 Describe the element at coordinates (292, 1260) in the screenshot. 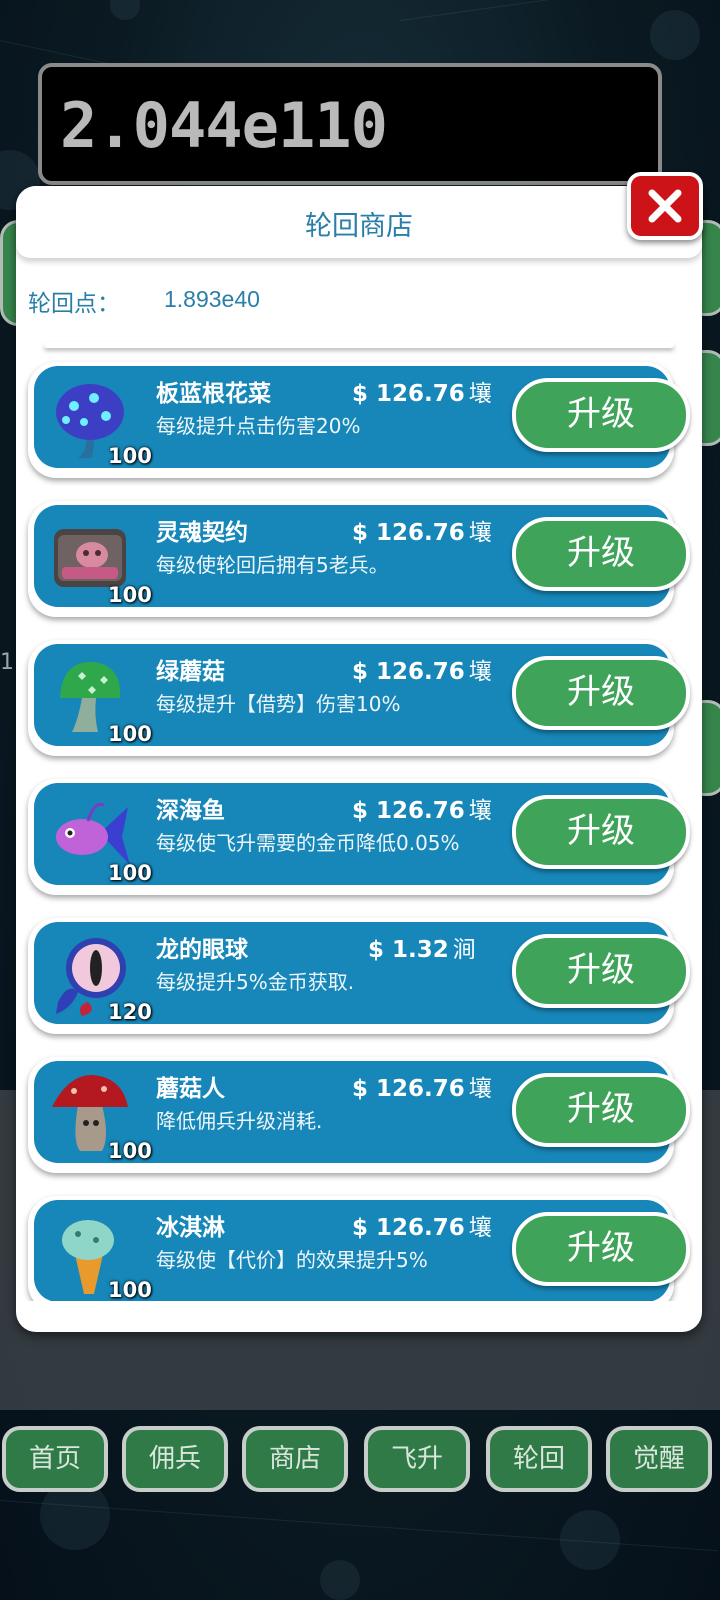

I see `item-description: 每级使【代价】的效果提升5%` at that location.